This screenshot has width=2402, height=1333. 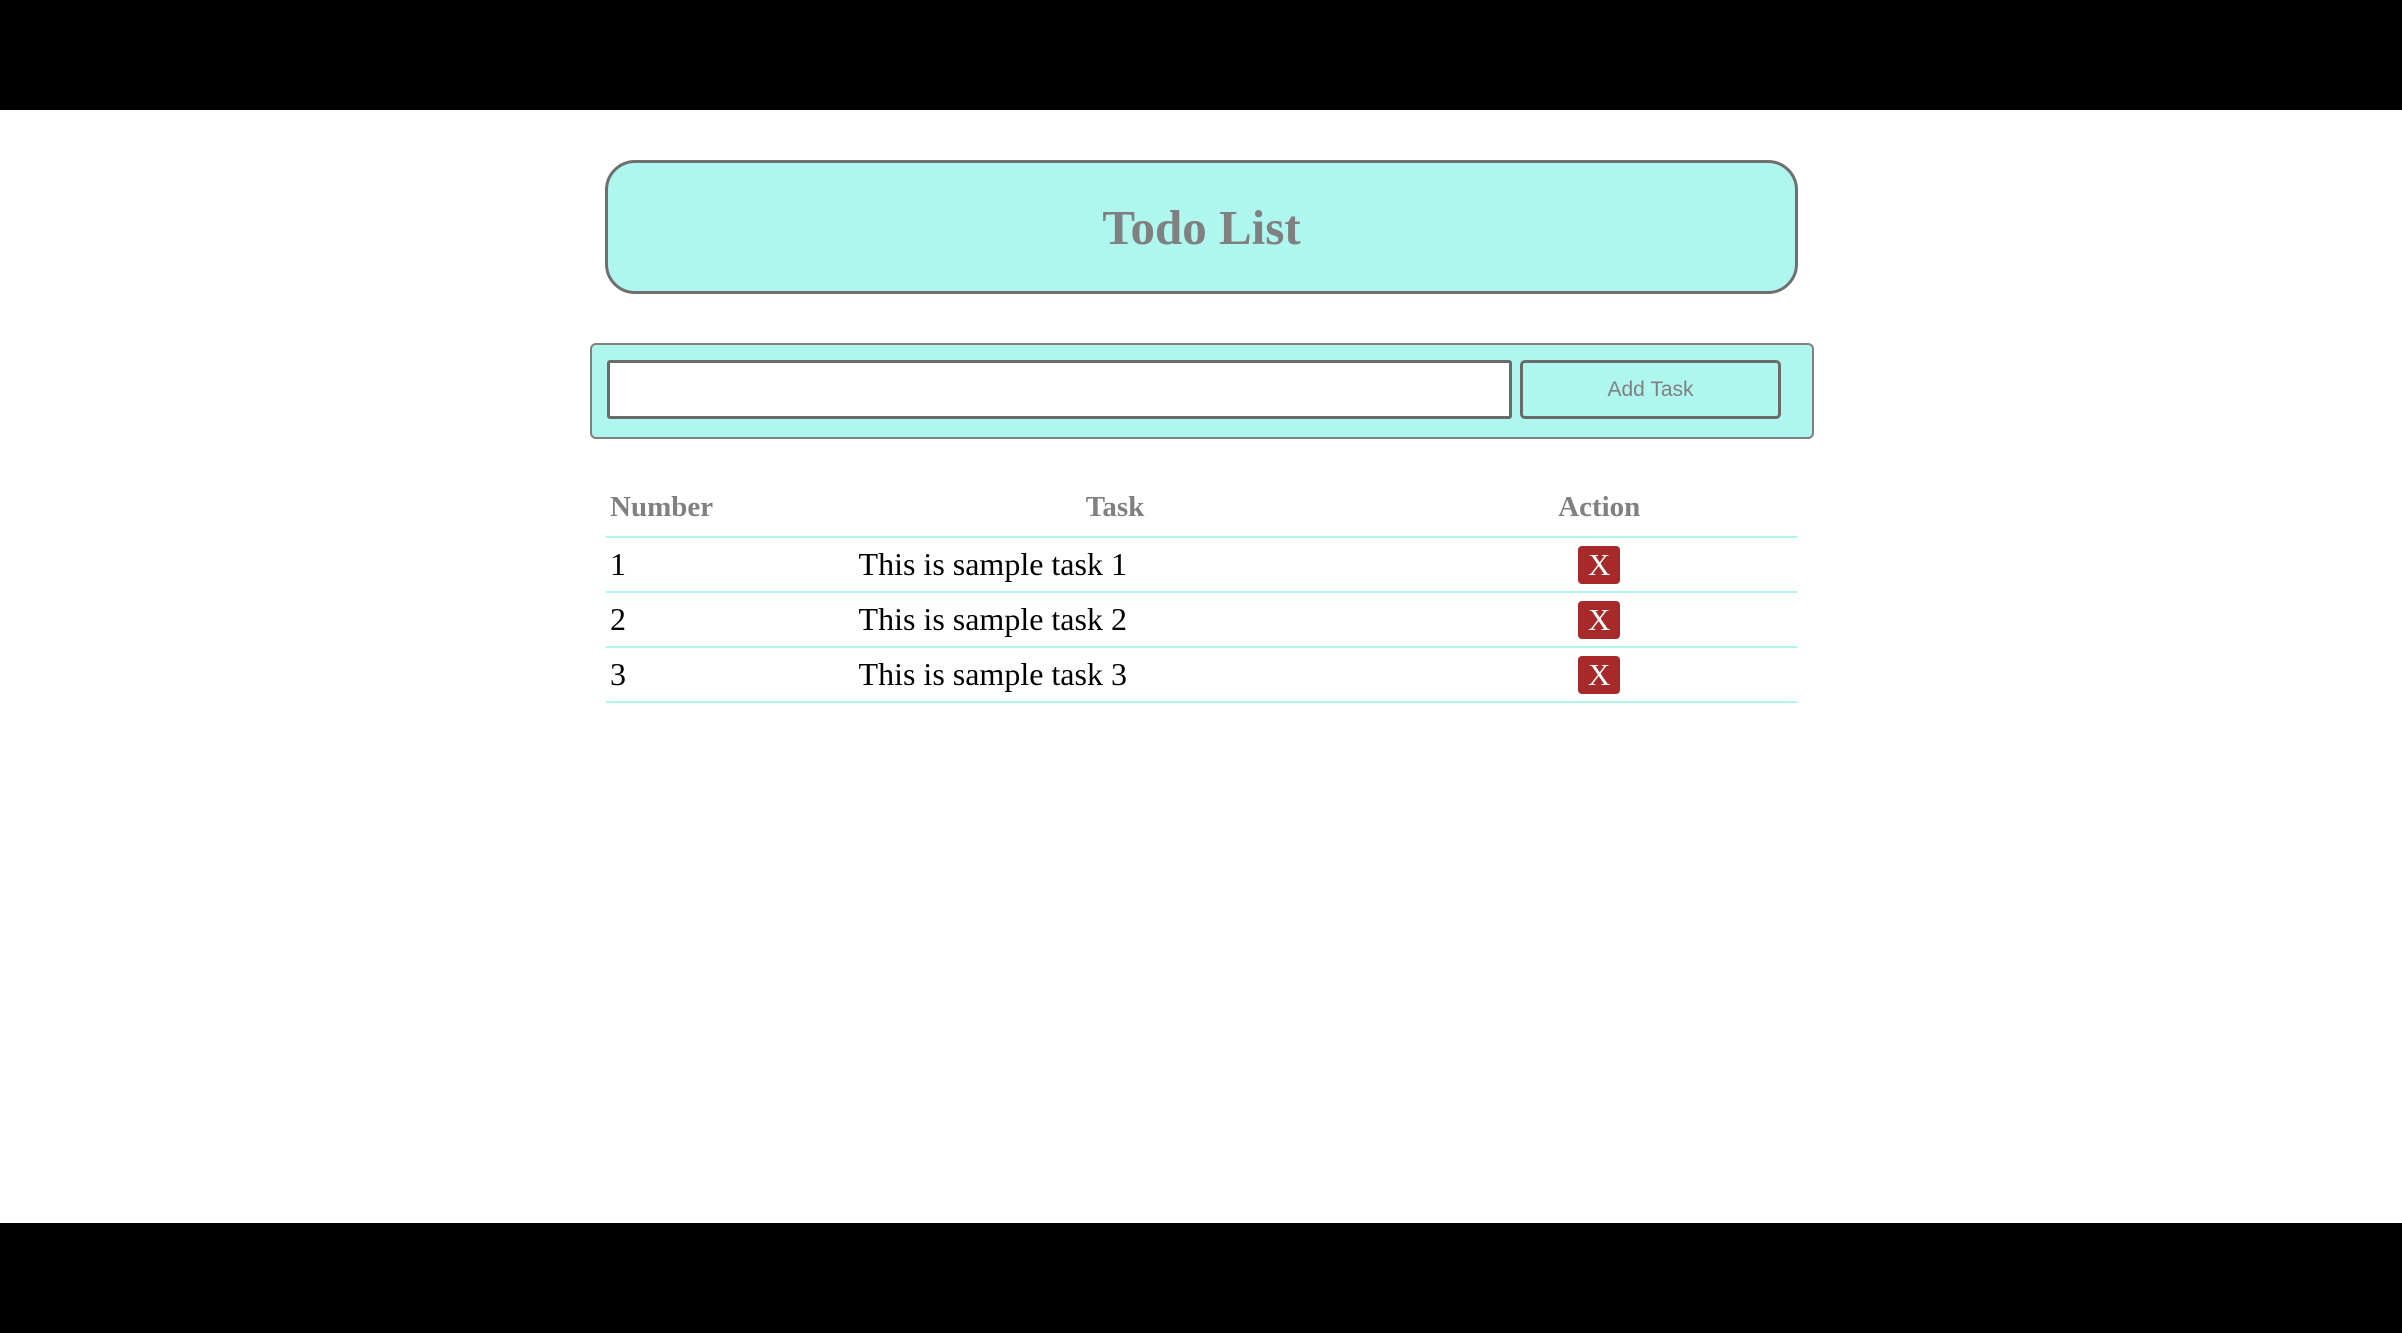 I want to click on table-row: 3 This is sample task 3 X, so click(x=1201, y=675).